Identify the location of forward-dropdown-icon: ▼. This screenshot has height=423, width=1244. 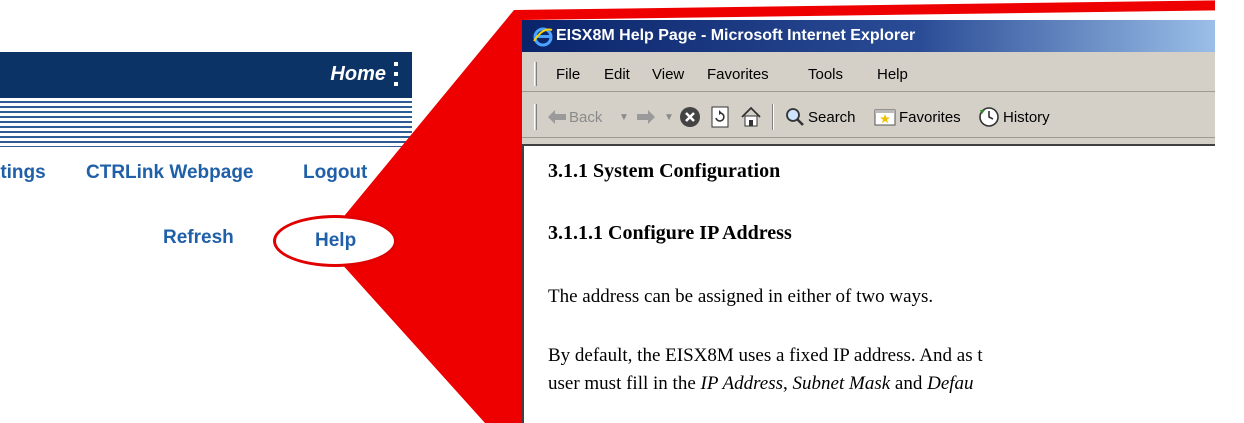
(669, 117).